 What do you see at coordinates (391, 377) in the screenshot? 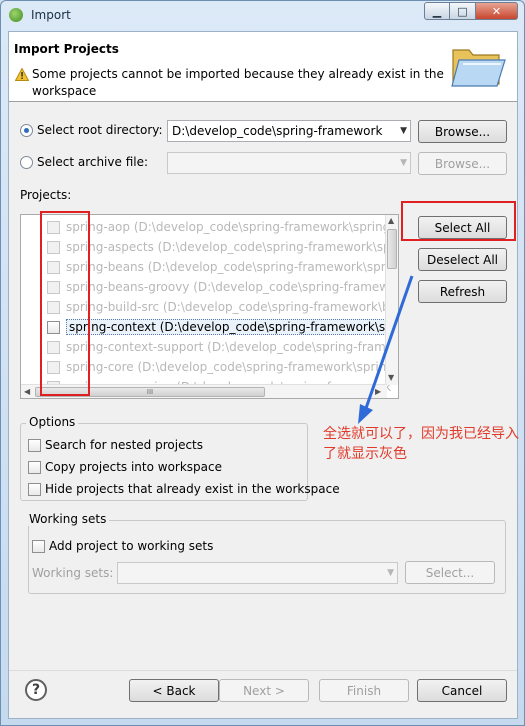
I see `scroll-down-icon: ▼` at bounding box center [391, 377].